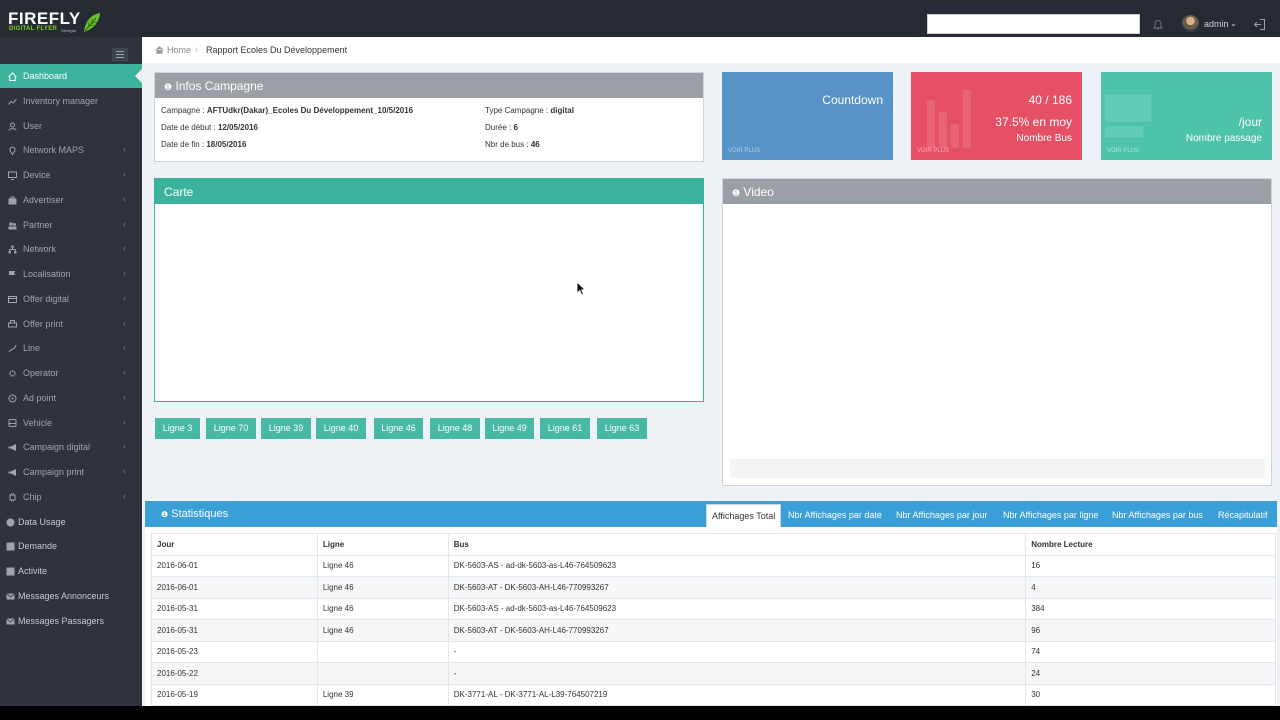 The height and width of the screenshot is (720, 1280). I want to click on ligne-button-48: Ligne 48, so click(455, 428).